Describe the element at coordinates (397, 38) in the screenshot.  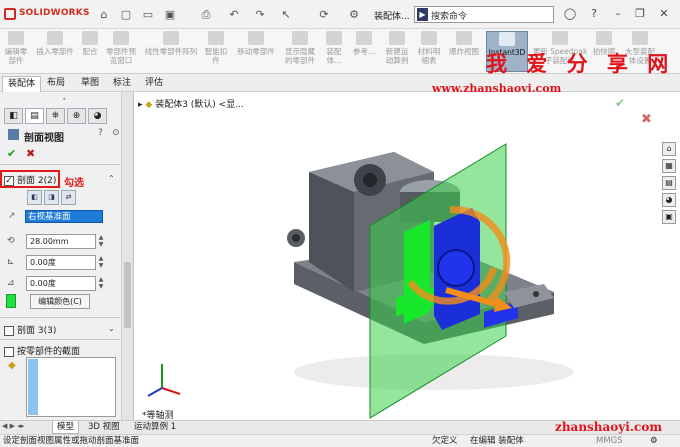
I see `motion-study-icon` at that location.